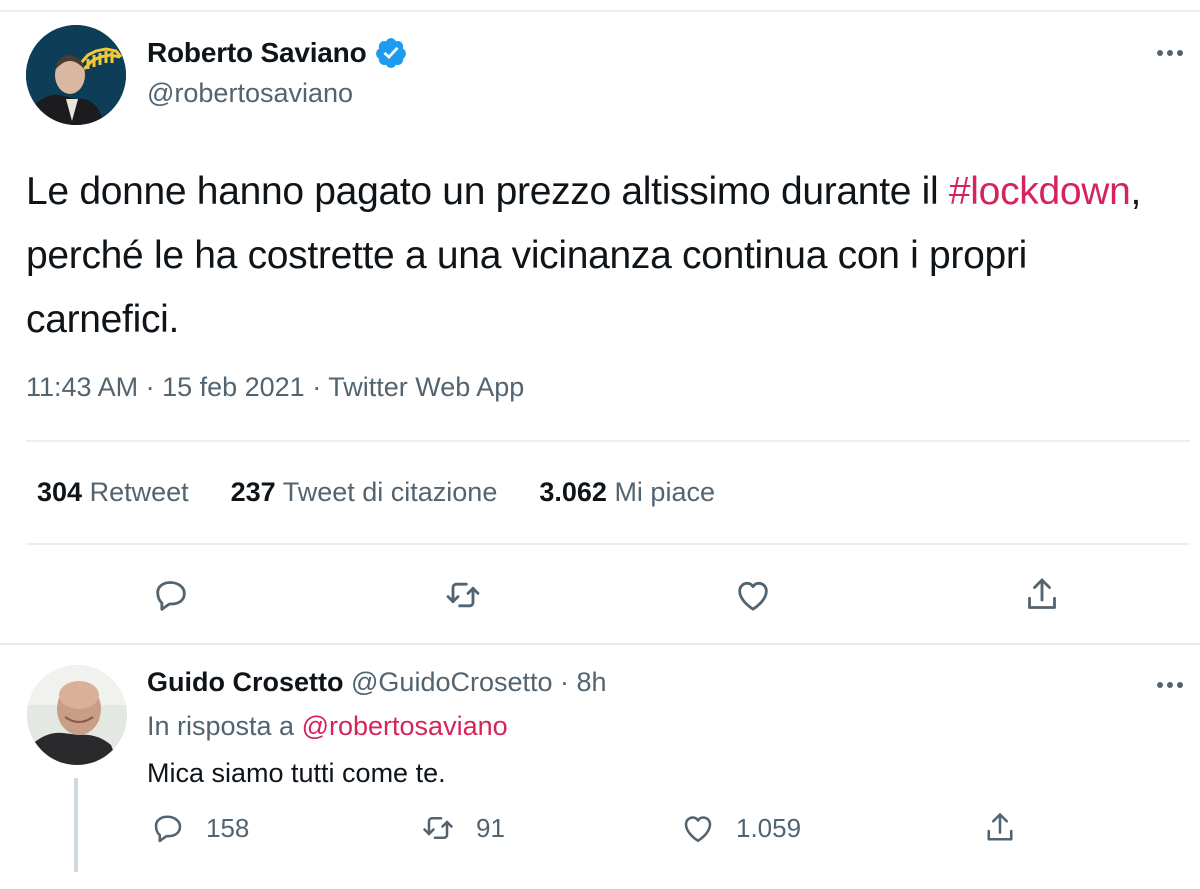 The image size is (1200, 889). I want to click on reply-likes-count: 1.059, so click(769, 827).